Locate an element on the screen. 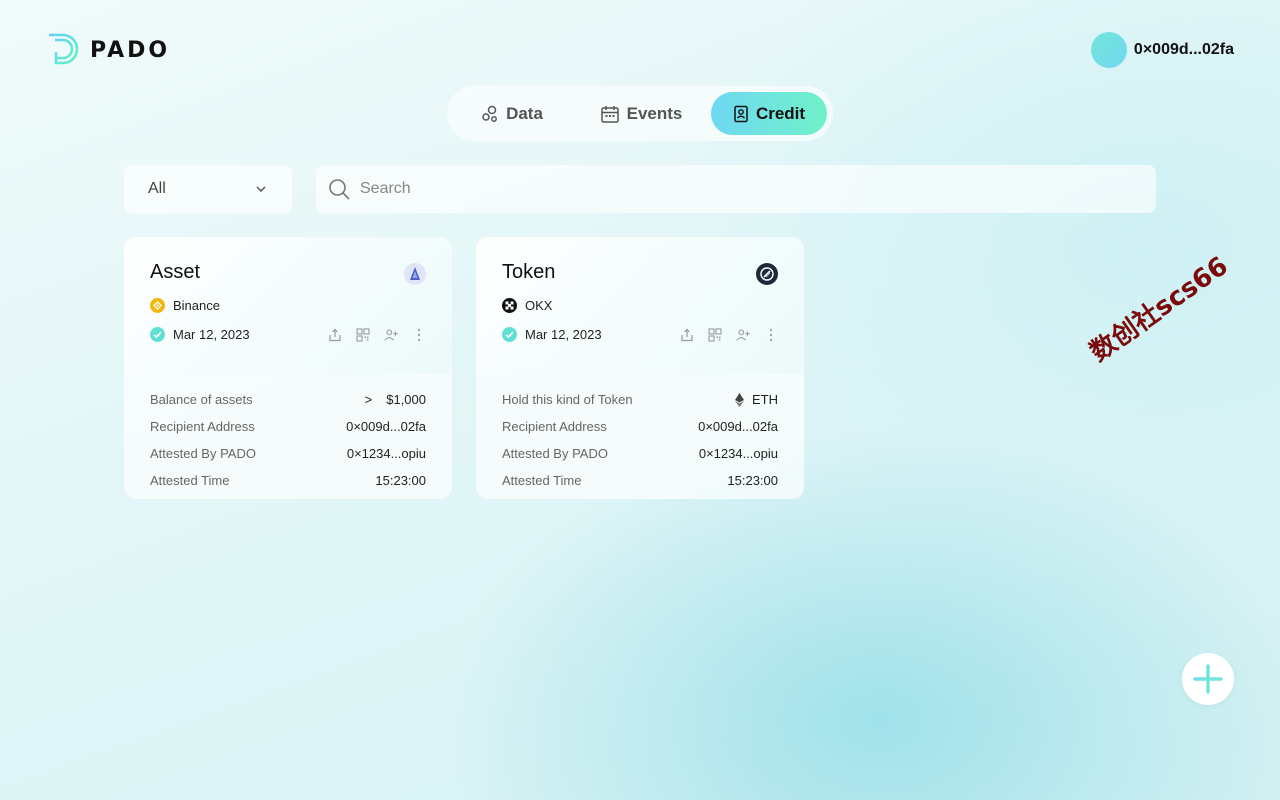 This screenshot has width=1280, height=800. eth-icon is located at coordinates (739, 399).